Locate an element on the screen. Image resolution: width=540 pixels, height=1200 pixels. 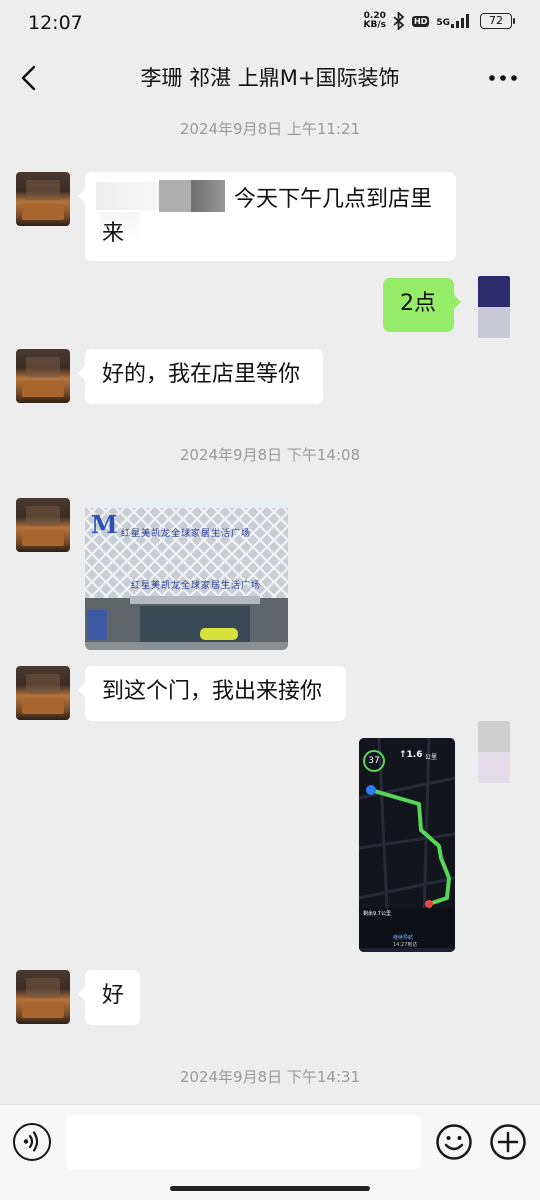
chevron-left-icon is located at coordinates (30, 78).